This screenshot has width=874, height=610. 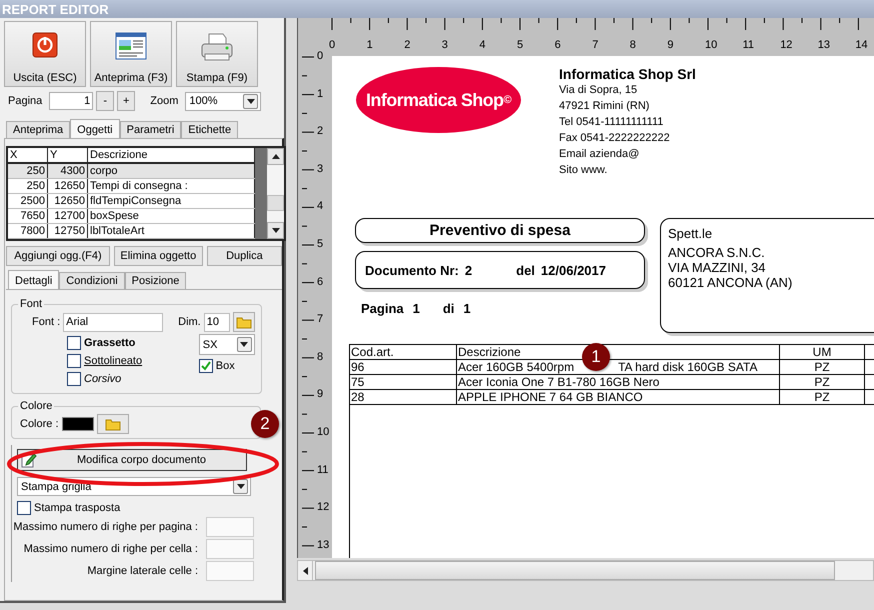 What do you see at coordinates (786, 45) in the screenshot?
I see `ruler-number: 12` at bounding box center [786, 45].